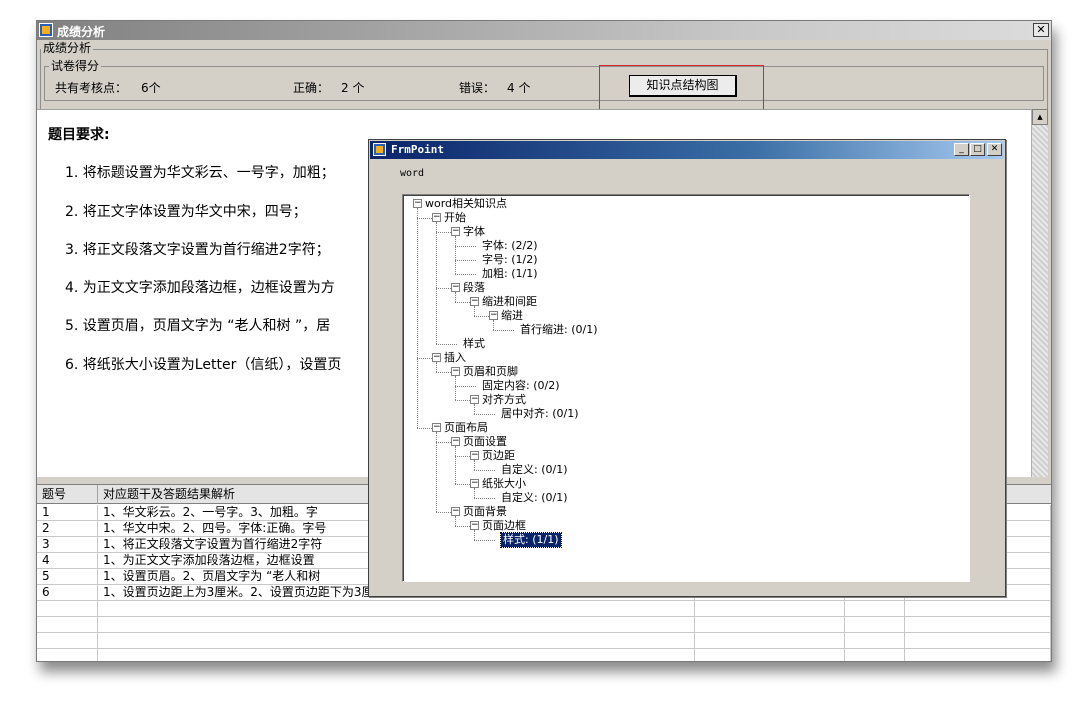  Describe the element at coordinates (510, 260) in the screenshot. I see `tree-node: 字号: (1/2)` at that location.